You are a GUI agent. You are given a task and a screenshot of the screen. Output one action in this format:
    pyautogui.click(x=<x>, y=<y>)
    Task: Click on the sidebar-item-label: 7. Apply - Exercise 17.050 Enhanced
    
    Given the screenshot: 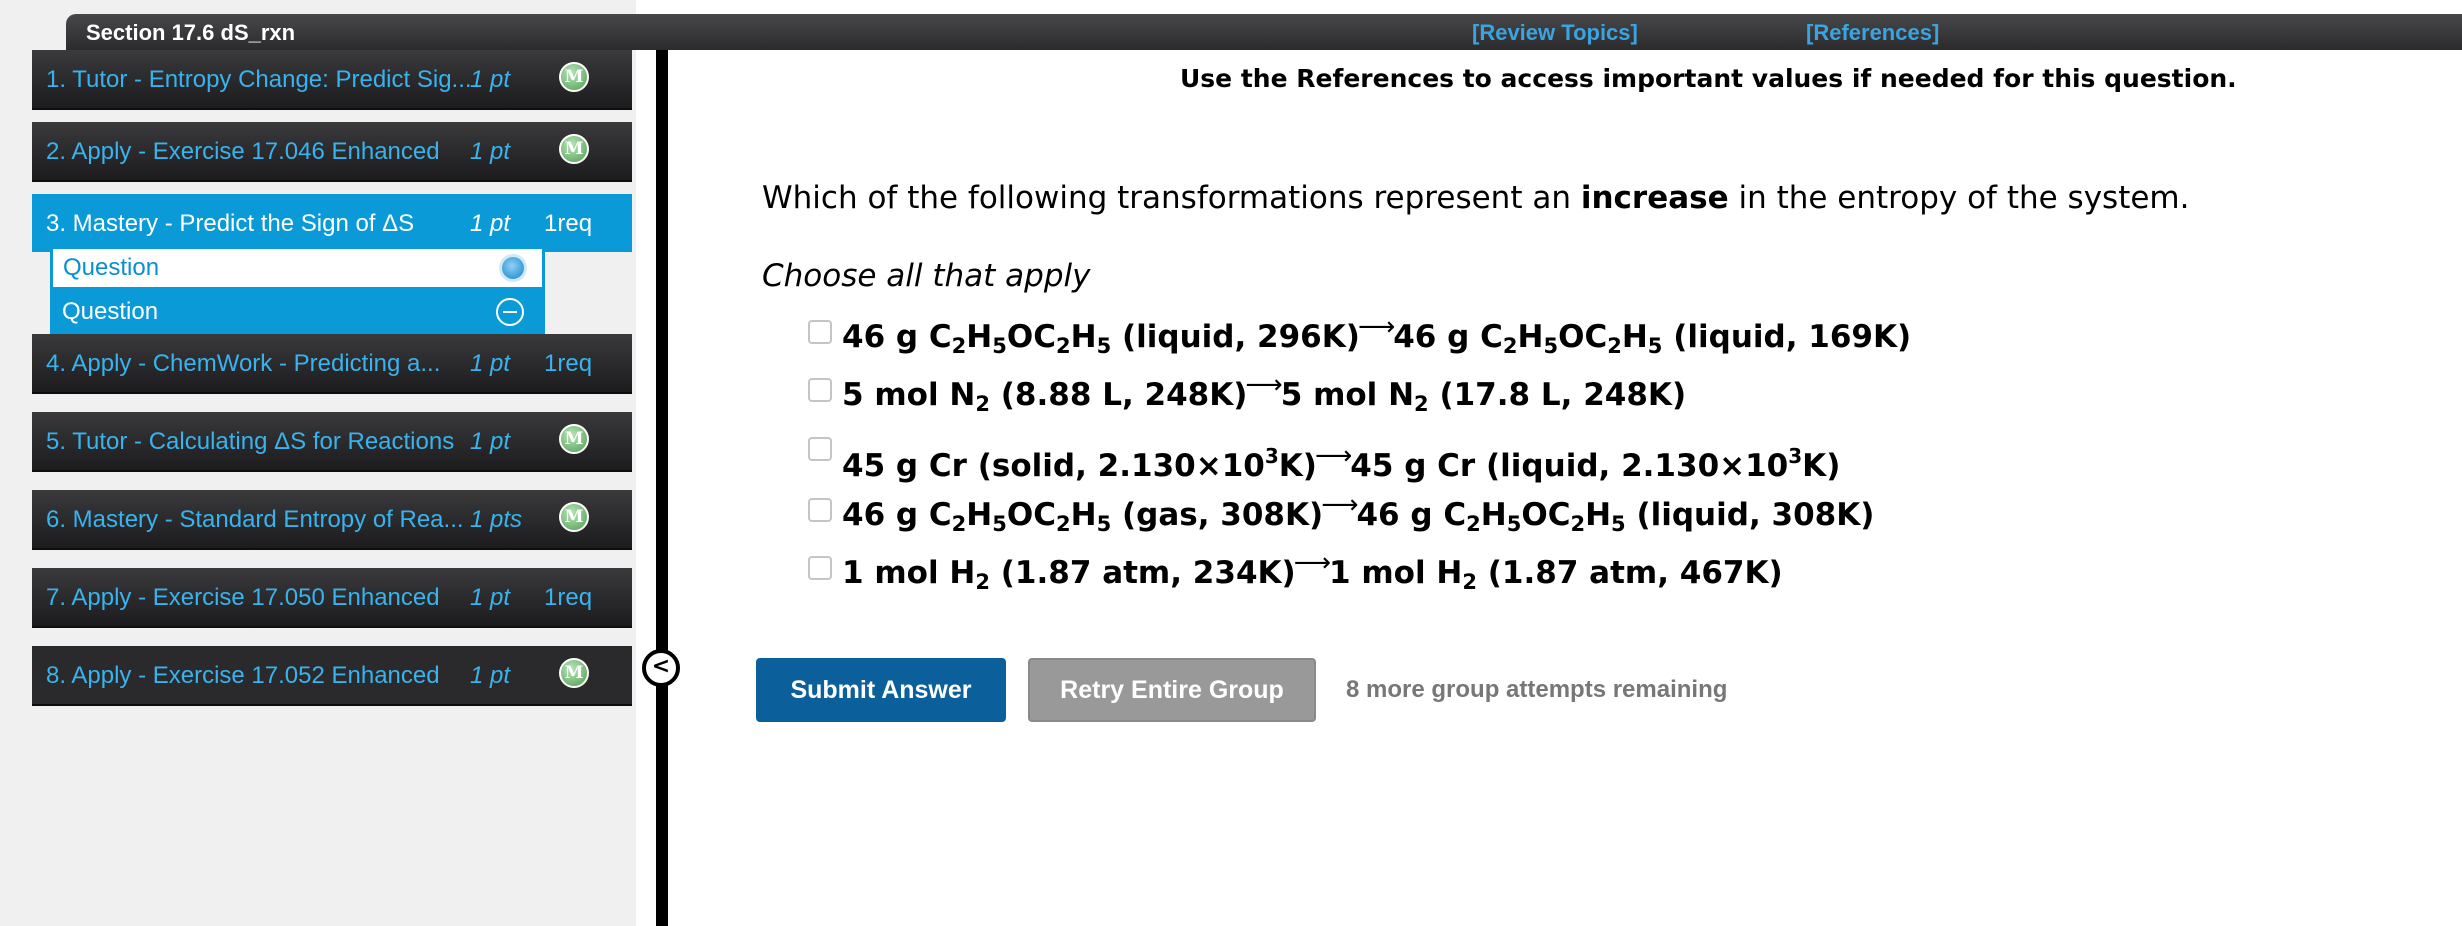 What is the action you would take?
    pyautogui.click(x=243, y=597)
    